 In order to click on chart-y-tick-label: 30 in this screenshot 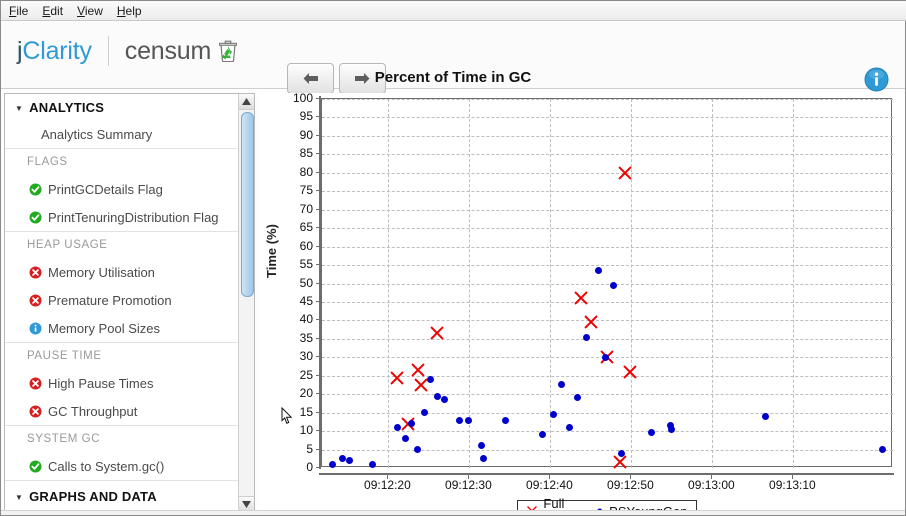, I will do `click(306, 356)`.